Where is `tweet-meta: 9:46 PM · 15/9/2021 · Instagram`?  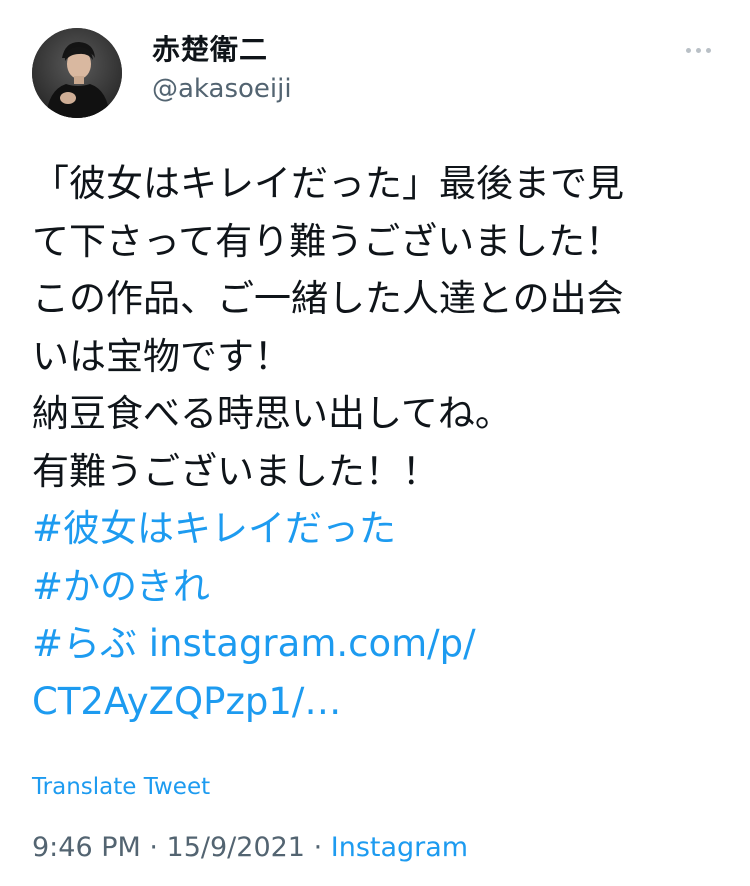 tweet-meta: 9:46 PM · 15/9/2021 · Instagram is located at coordinates (250, 848).